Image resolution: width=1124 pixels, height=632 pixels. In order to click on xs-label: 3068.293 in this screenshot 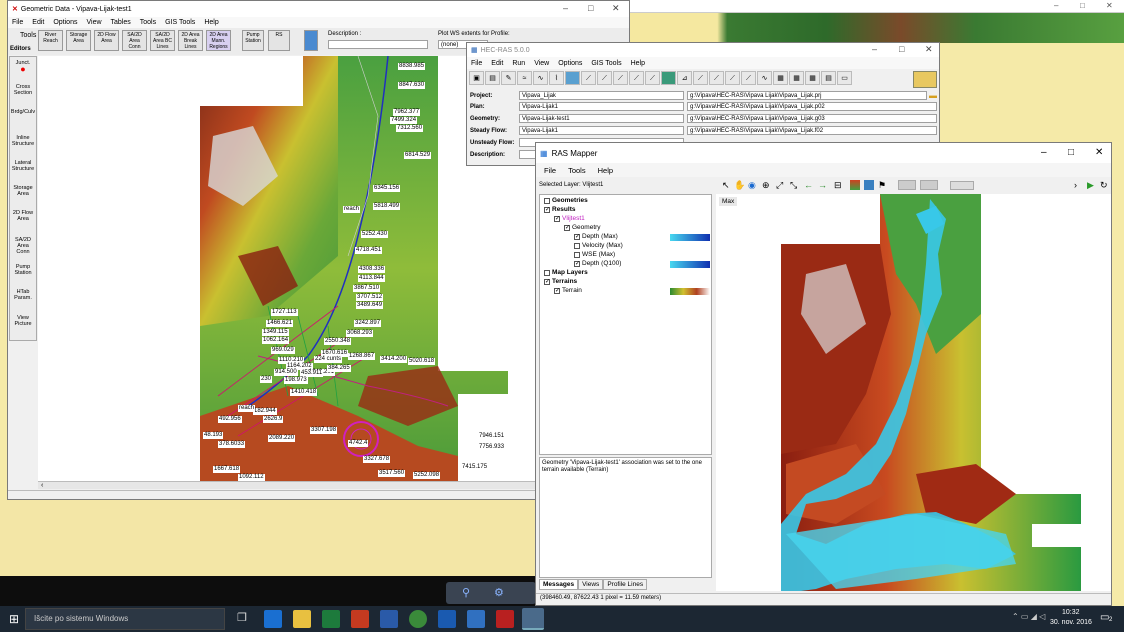, I will do `click(360, 333)`.